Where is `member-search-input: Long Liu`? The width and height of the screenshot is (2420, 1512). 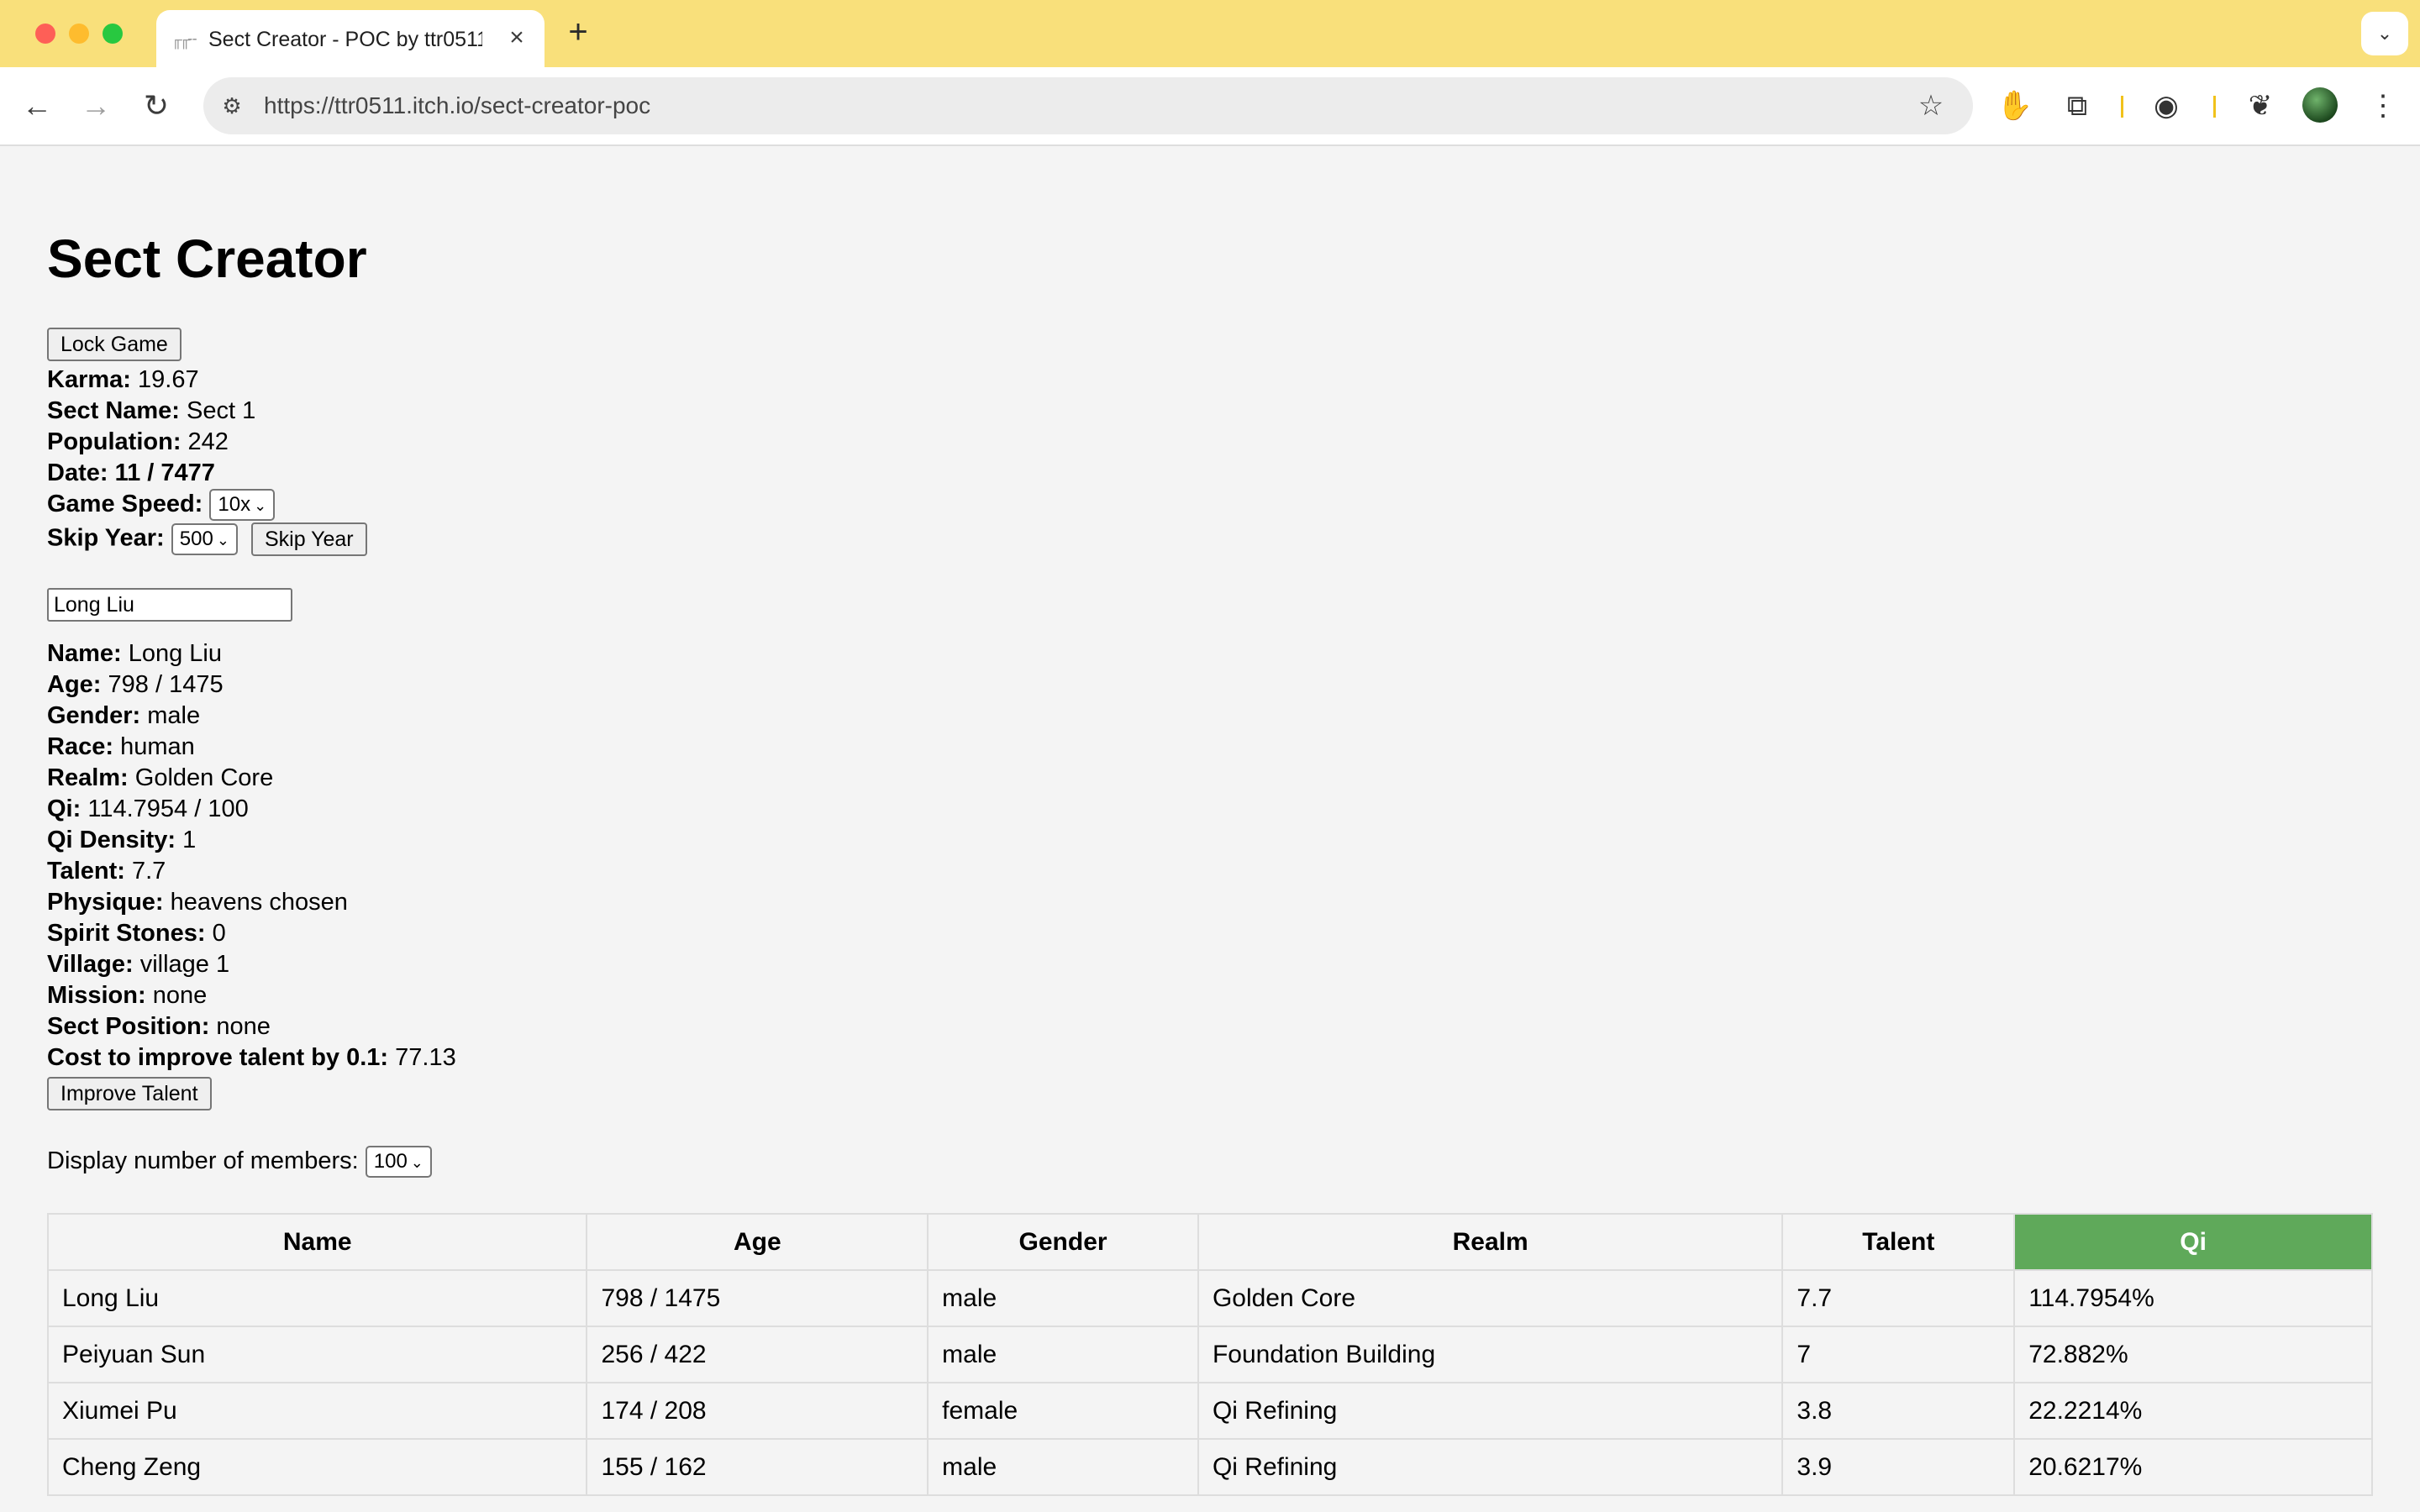 member-search-input: Long Liu is located at coordinates (169, 605).